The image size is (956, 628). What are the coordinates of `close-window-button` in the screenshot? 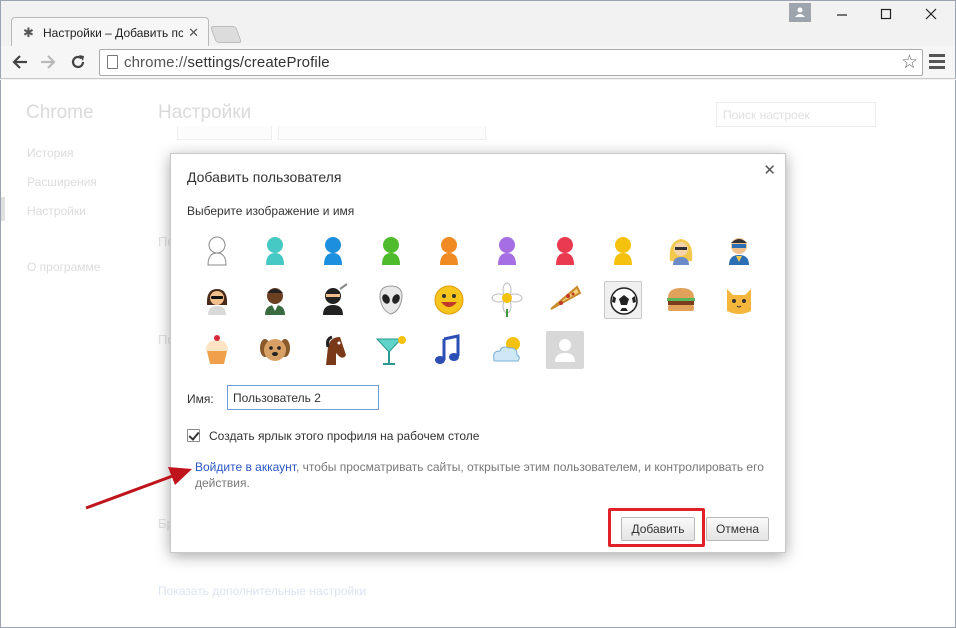 It's located at (931, 16).